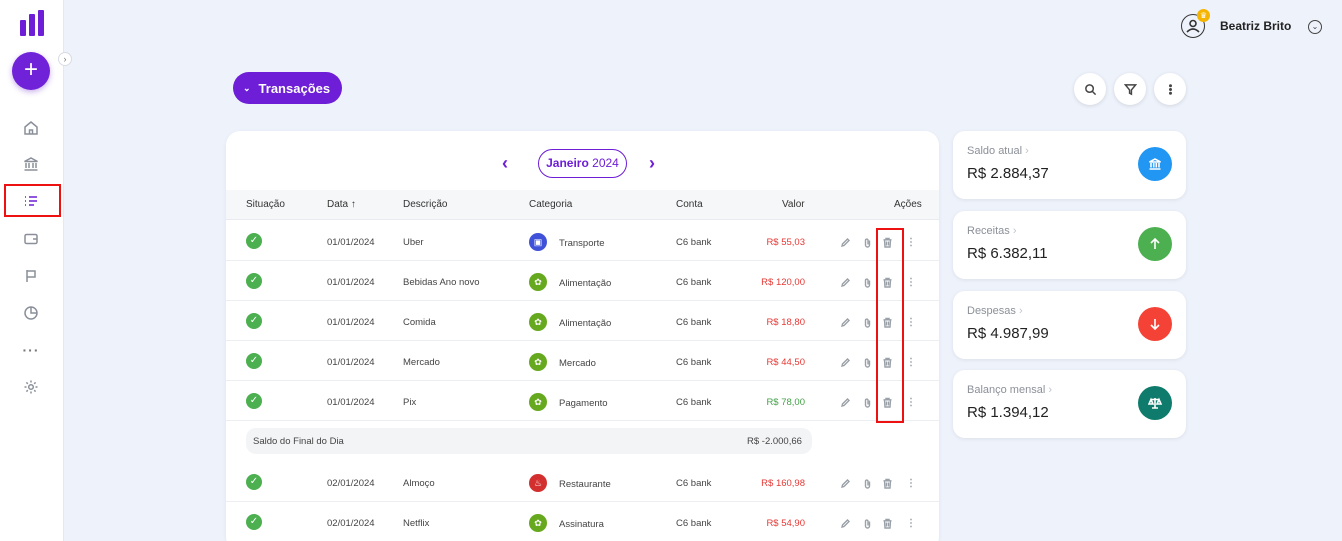  Describe the element at coordinates (31, 387) in the screenshot. I see `nav-settings` at that location.